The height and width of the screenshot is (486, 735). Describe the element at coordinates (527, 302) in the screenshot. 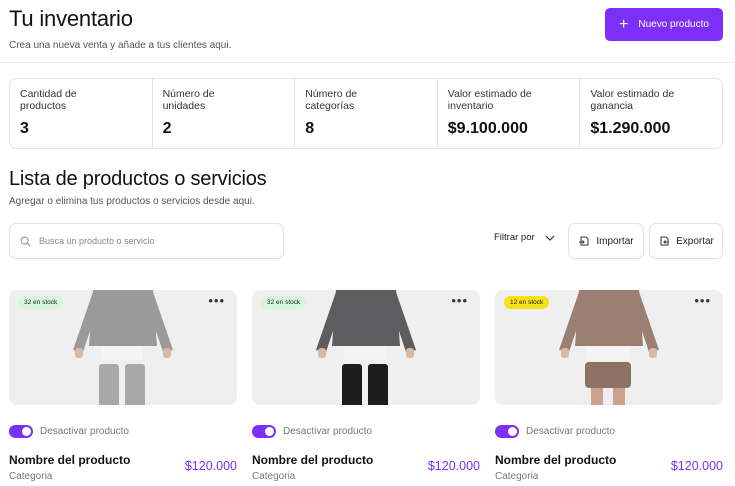

I see `stock-badge: 12 en stock` at that location.